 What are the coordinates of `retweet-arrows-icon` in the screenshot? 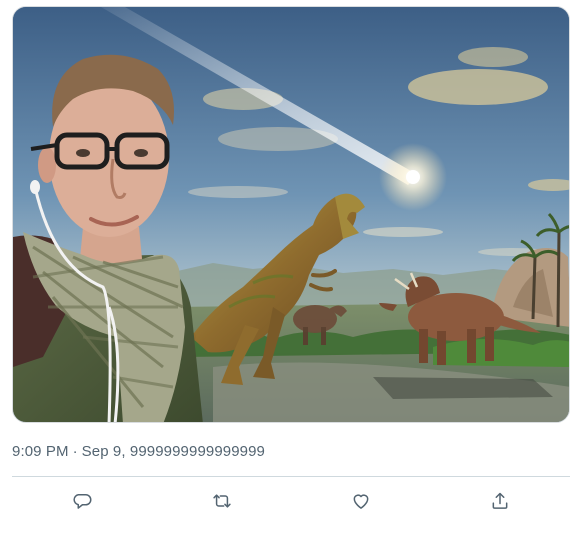 It's located at (222, 501).